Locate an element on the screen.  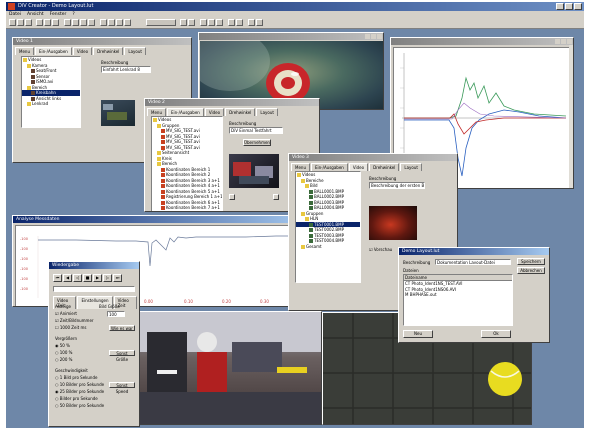
rewind-icon is located at coordinates (119, 22).